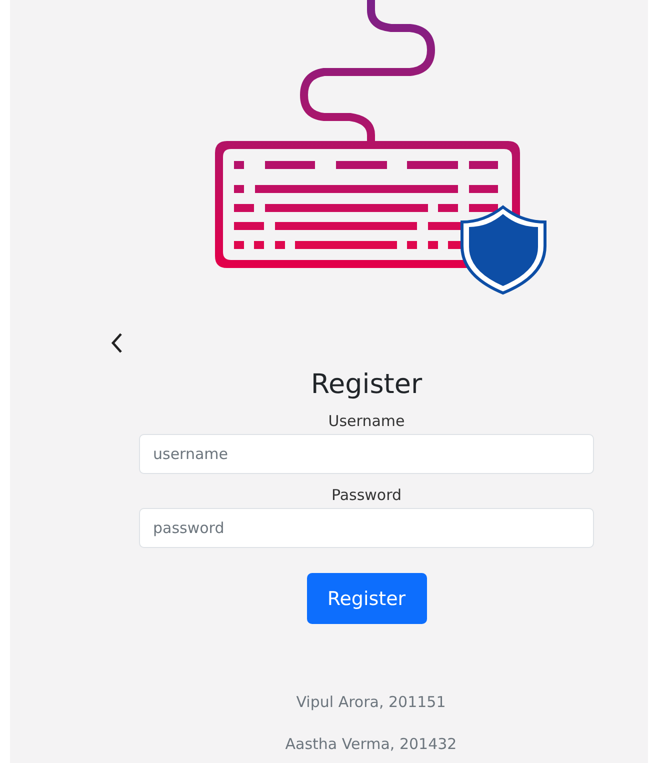  What do you see at coordinates (117, 343) in the screenshot?
I see `back-icon` at bounding box center [117, 343].